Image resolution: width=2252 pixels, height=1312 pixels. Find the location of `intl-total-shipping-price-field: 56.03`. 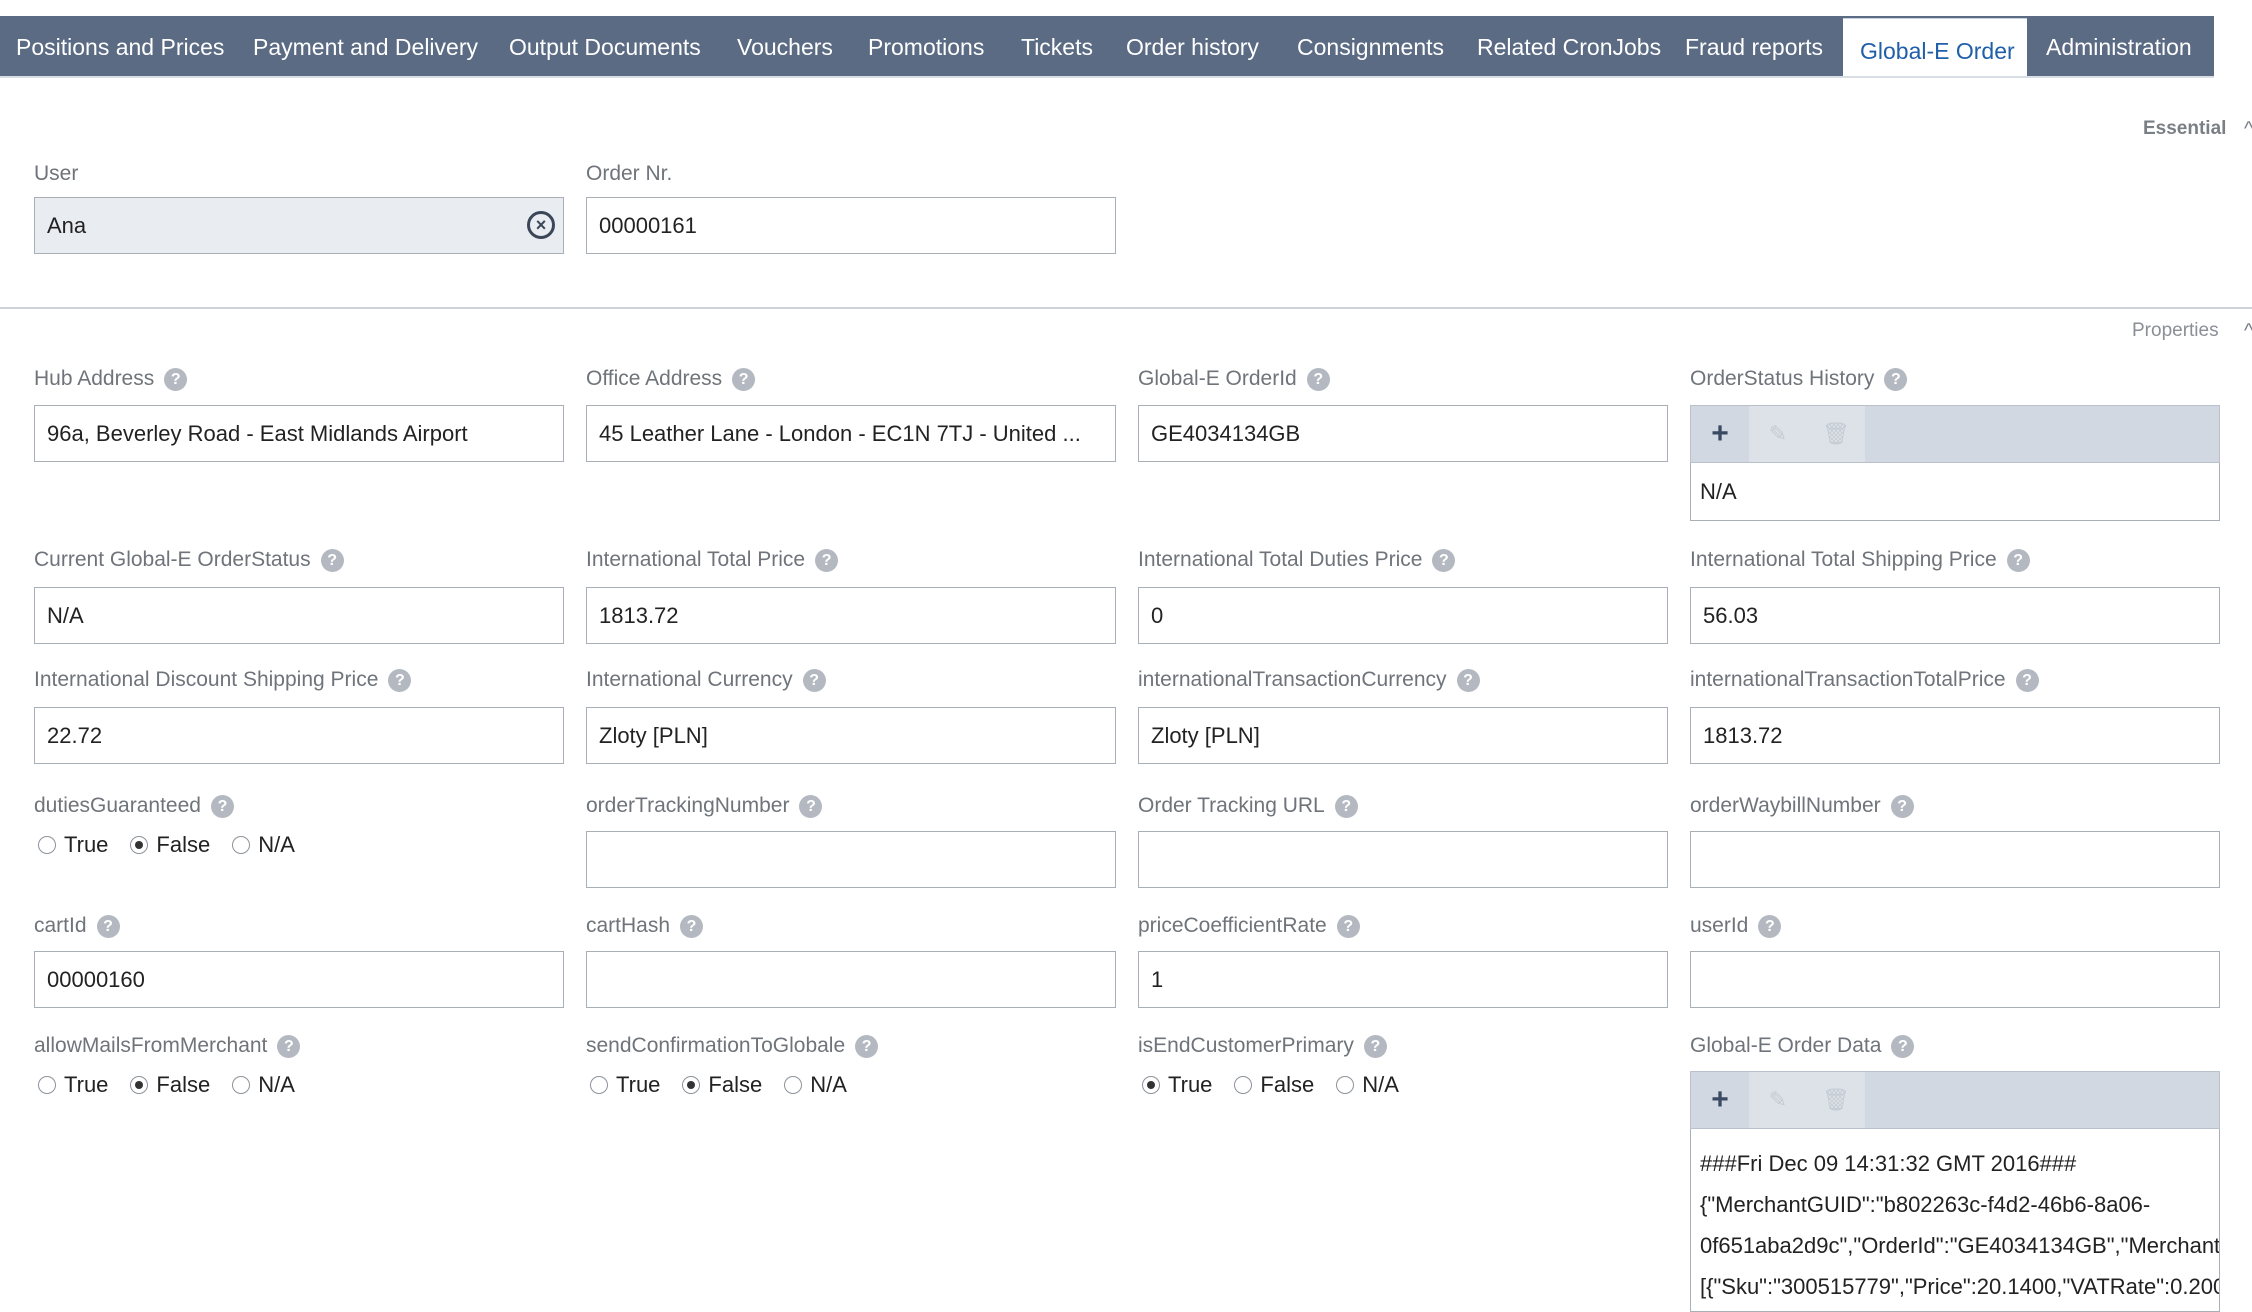

intl-total-shipping-price-field: 56.03 is located at coordinates (1955, 615).